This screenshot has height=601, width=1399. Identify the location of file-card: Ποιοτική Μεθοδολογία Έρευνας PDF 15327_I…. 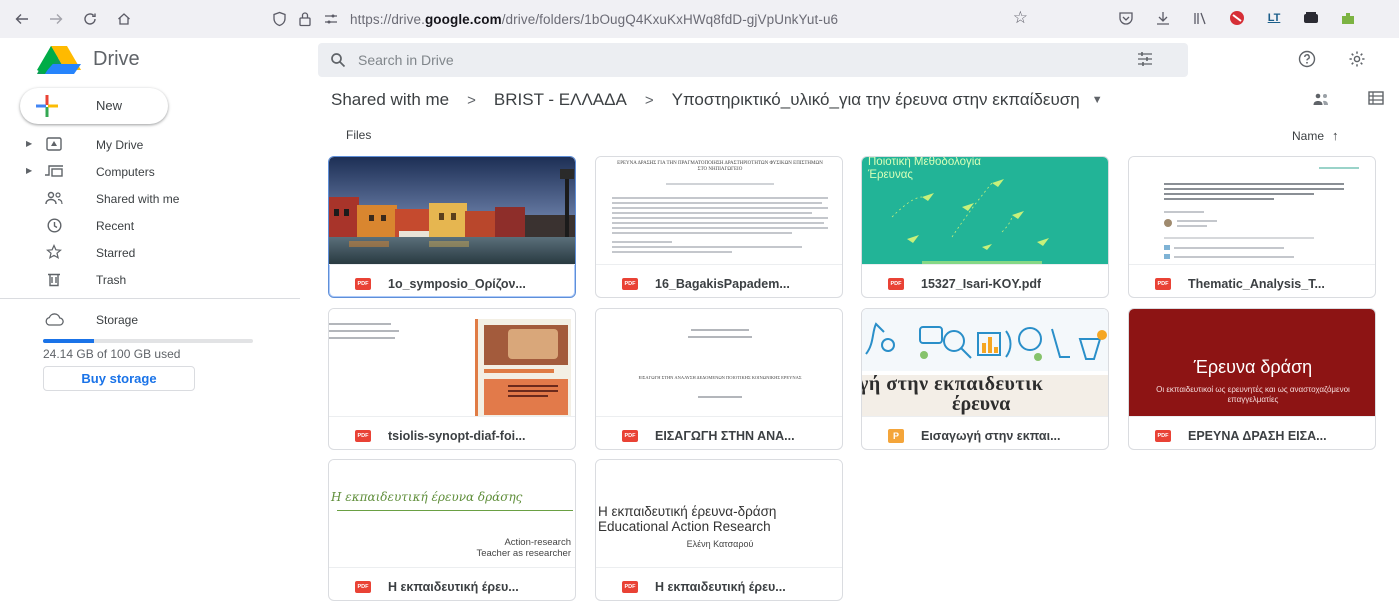
(985, 227).